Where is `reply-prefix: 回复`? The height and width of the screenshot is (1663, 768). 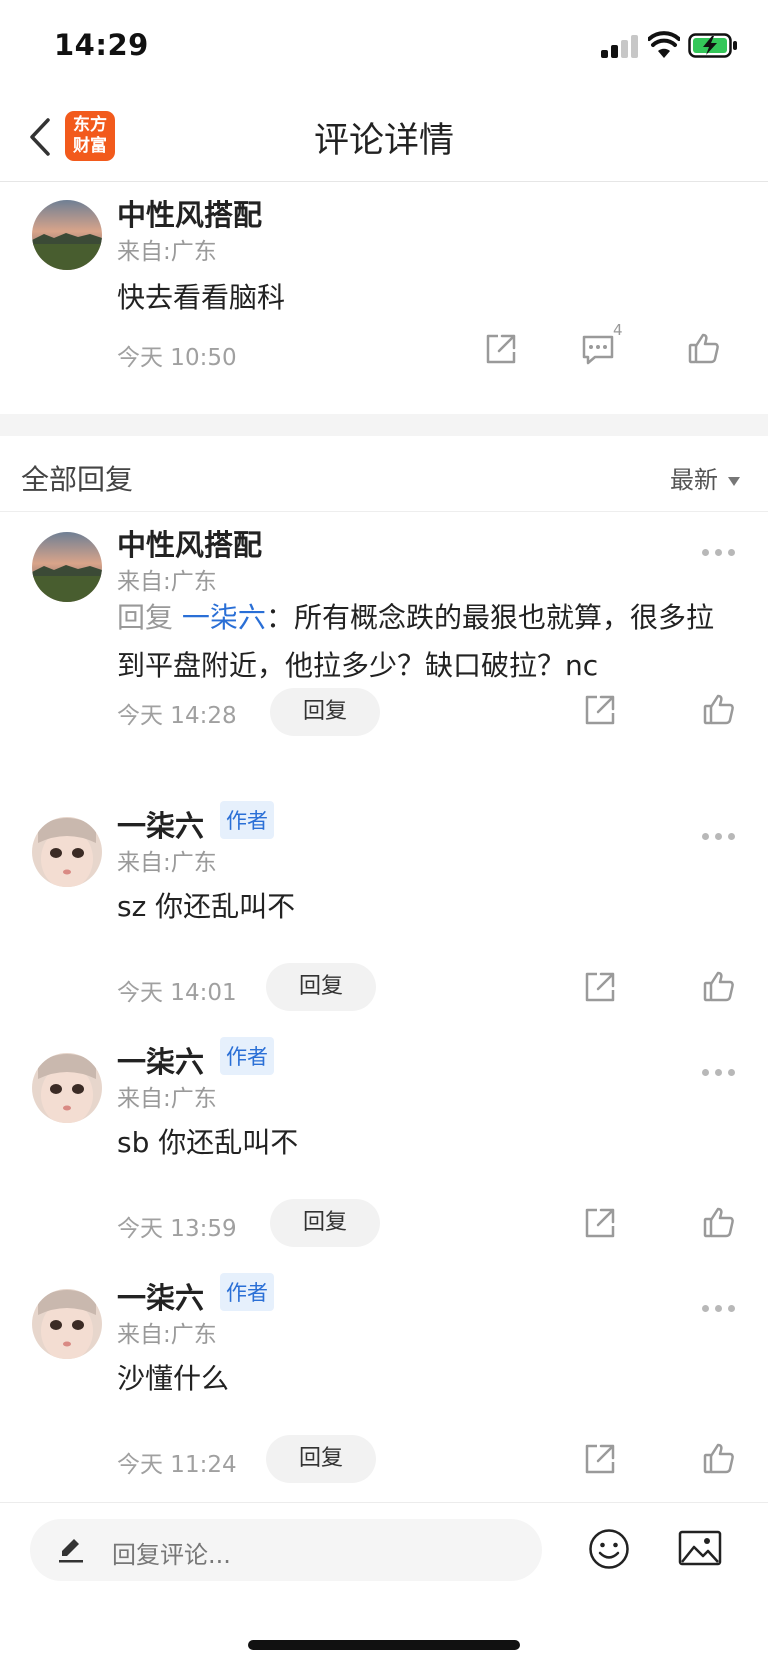 reply-prefix: 回复 is located at coordinates (145, 617).